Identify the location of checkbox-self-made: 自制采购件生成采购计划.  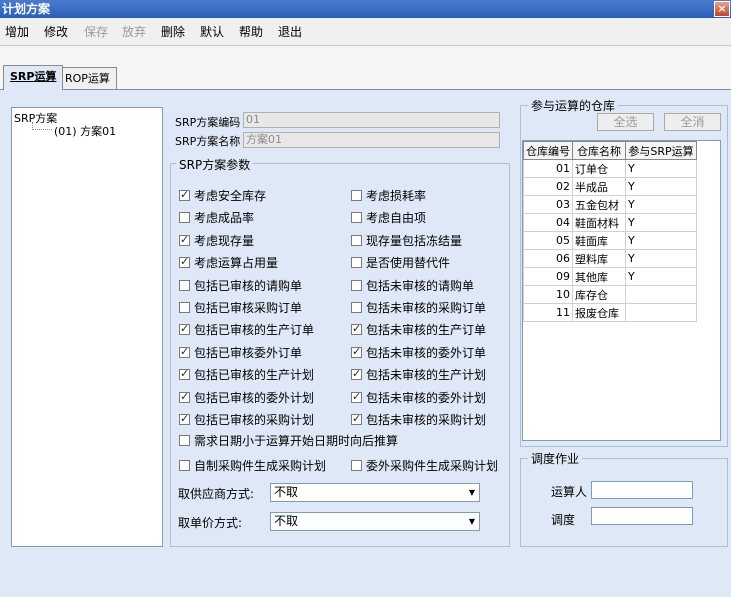
(252, 465).